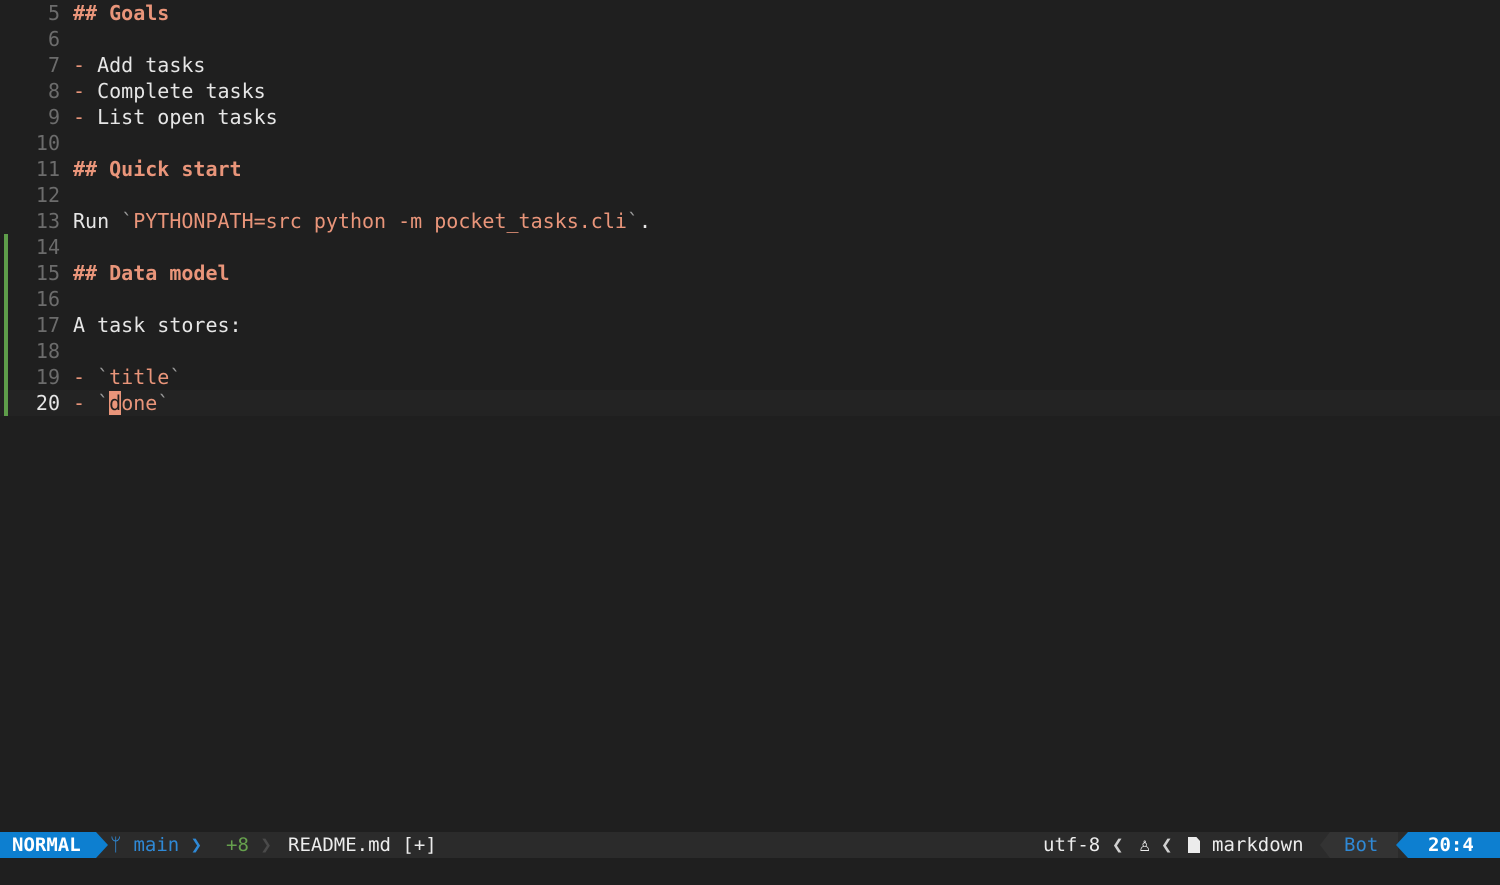 Image resolution: width=1500 pixels, height=885 pixels. Describe the element at coordinates (116, 845) in the screenshot. I see `git-branch-icon: ᛘ` at that location.